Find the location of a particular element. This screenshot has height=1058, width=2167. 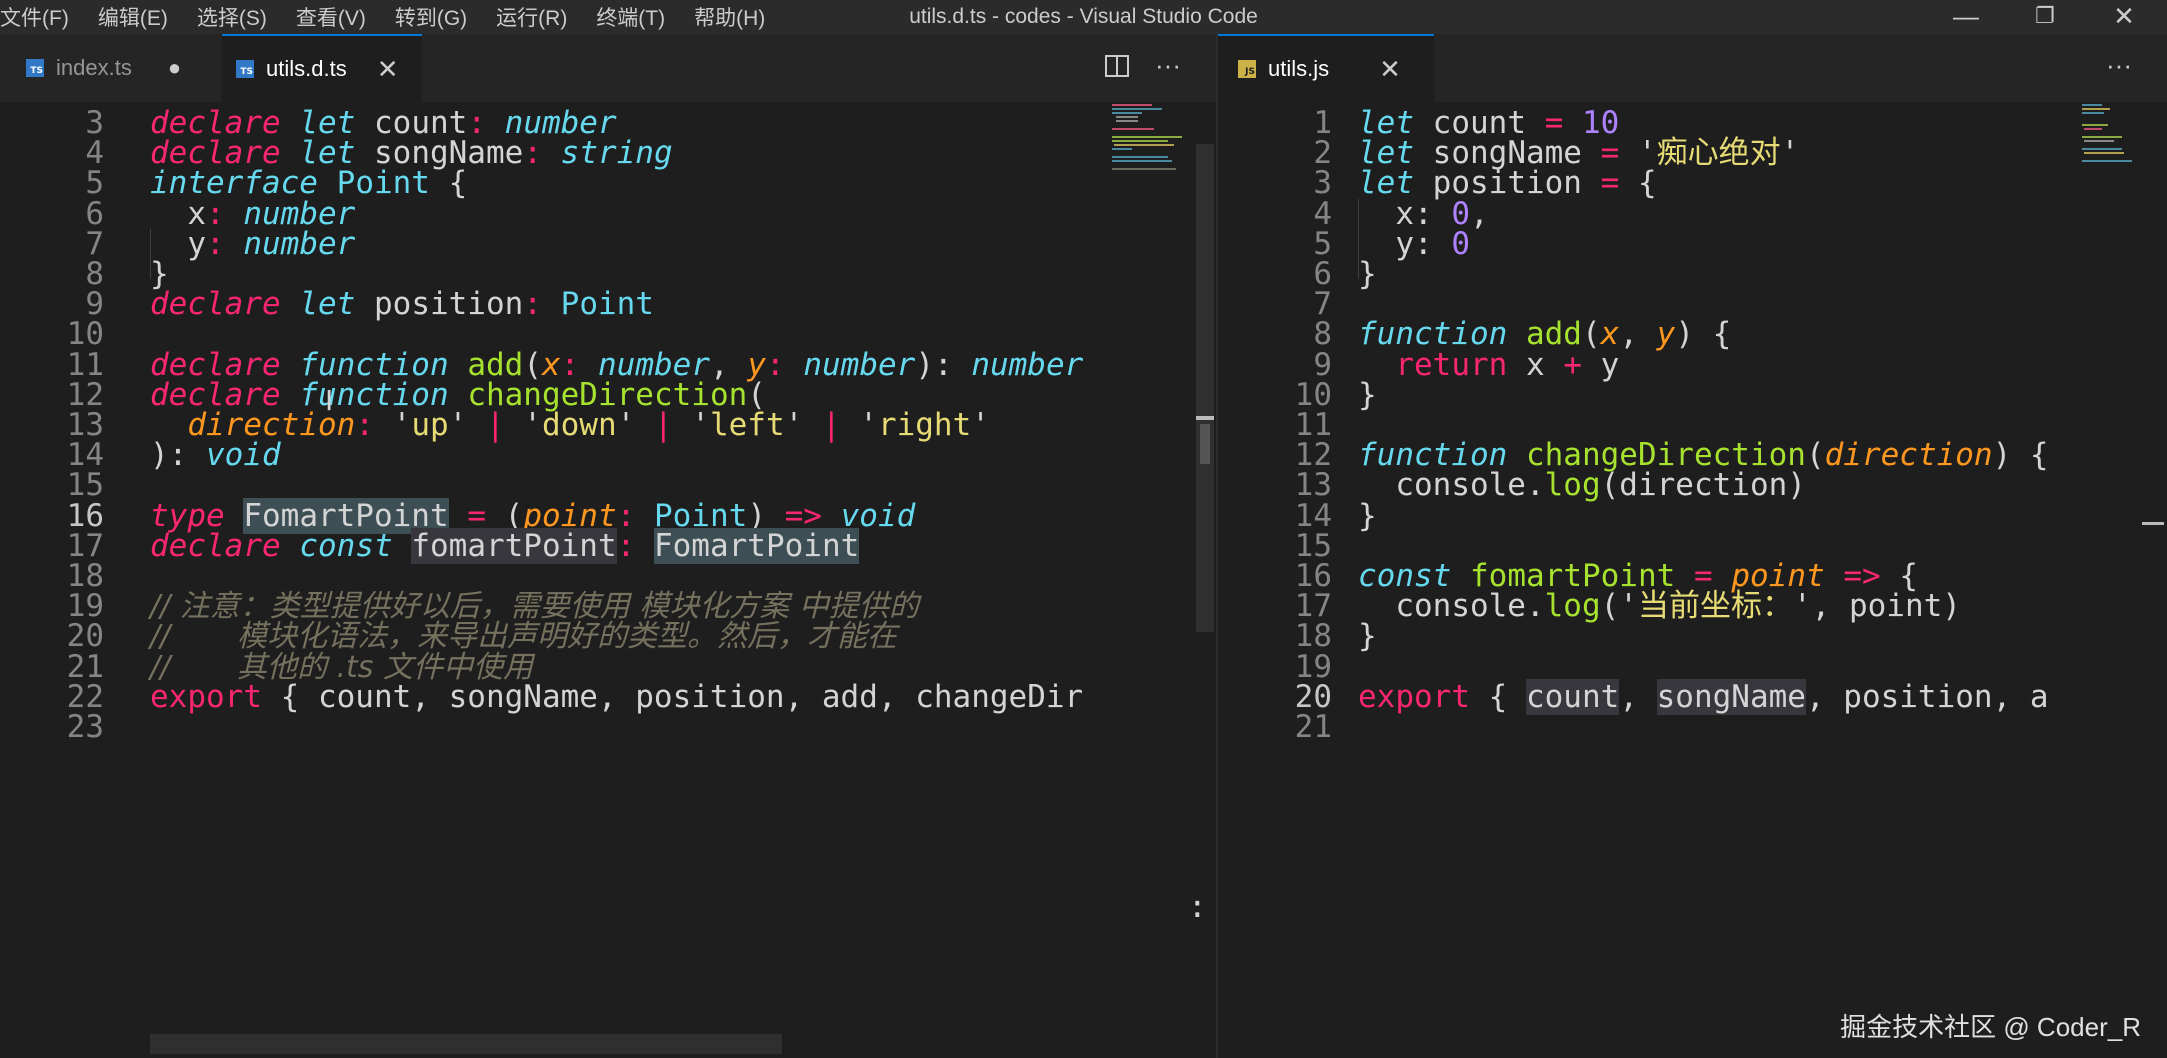

tab-label: utils.js is located at coordinates (1299, 68).